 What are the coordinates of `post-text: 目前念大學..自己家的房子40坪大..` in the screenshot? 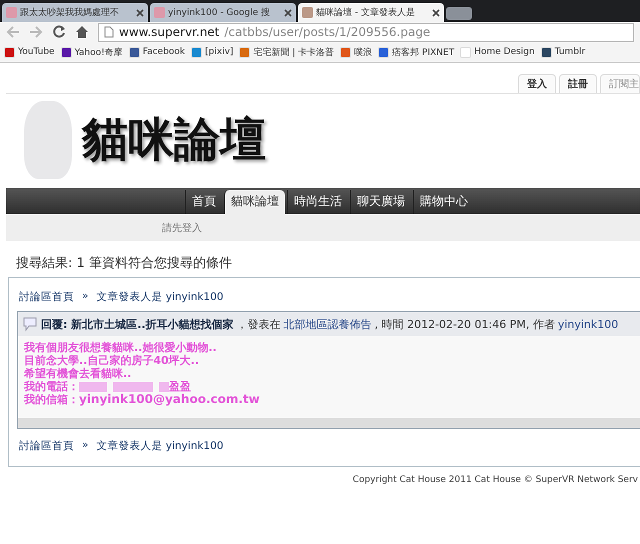 It's located at (112, 360).